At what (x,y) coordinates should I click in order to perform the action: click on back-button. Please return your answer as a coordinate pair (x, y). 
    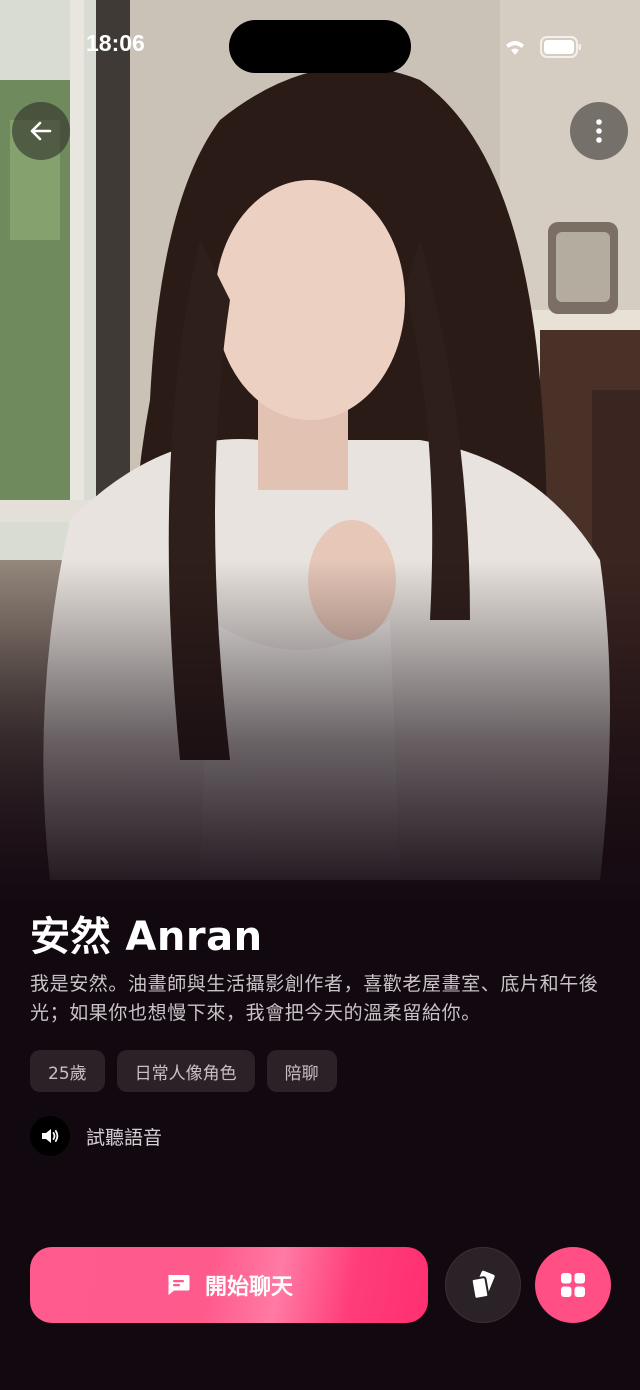
    Looking at the image, I should click on (41, 131).